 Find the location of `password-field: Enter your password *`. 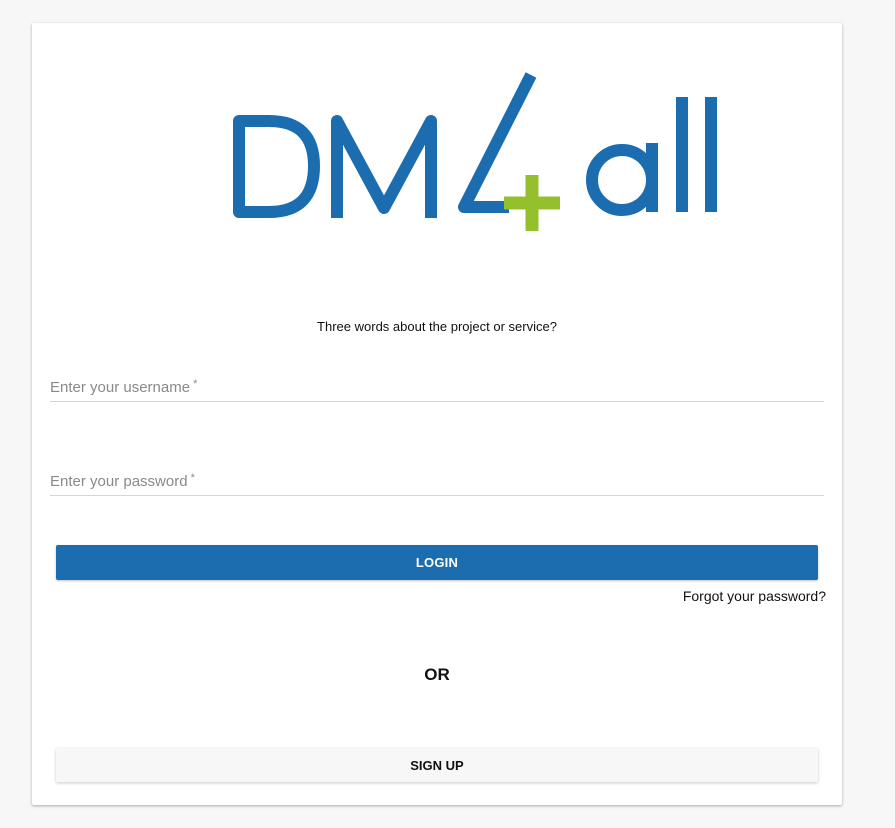

password-field: Enter your password * is located at coordinates (437, 478).